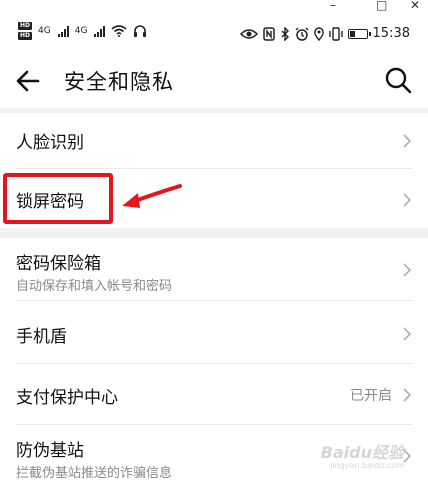 This screenshot has height=490, width=428. What do you see at coordinates (352, 33) in the screenshot?
I see `battery-level-fill` at bounding box center [352, 33].